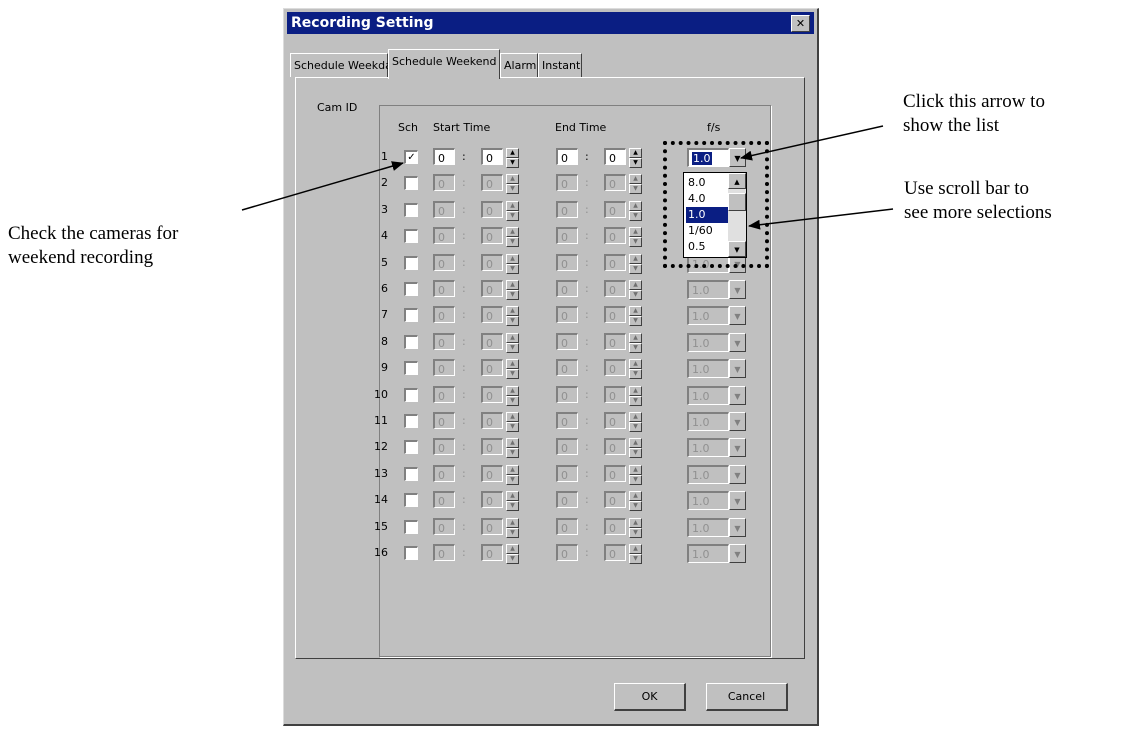 This screenshot has width=1125, height=733. I want to click on close-button: ✕, so click(800, 23).